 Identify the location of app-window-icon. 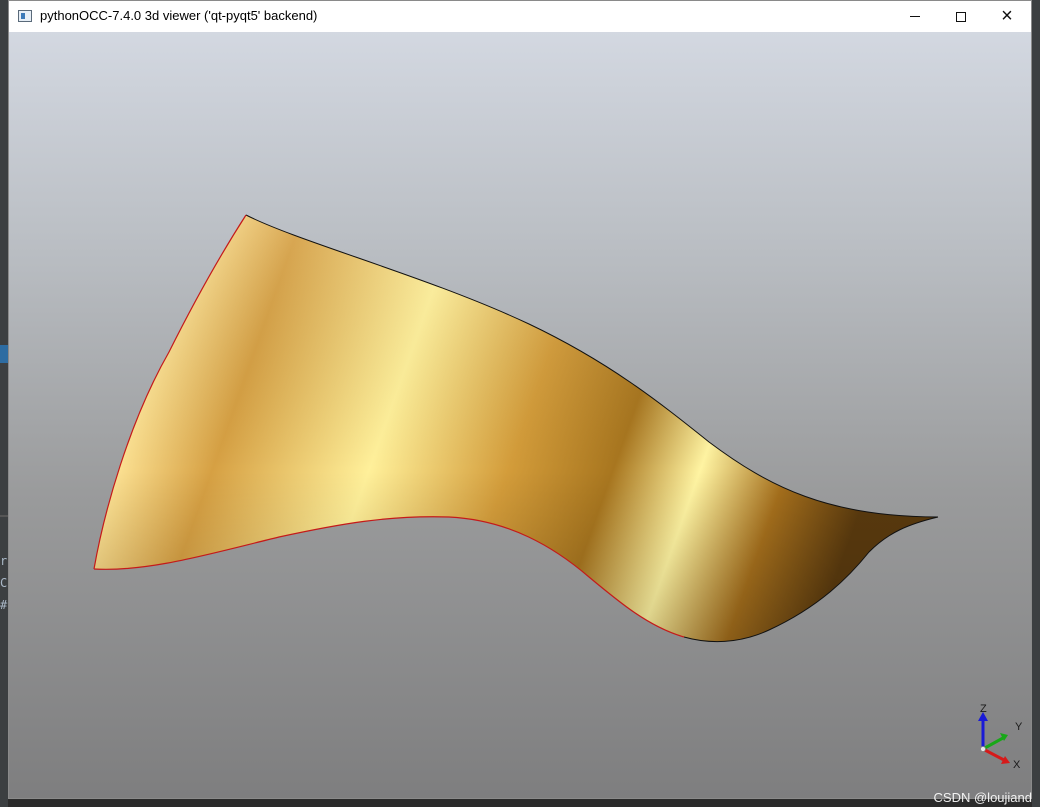
(25, 16).